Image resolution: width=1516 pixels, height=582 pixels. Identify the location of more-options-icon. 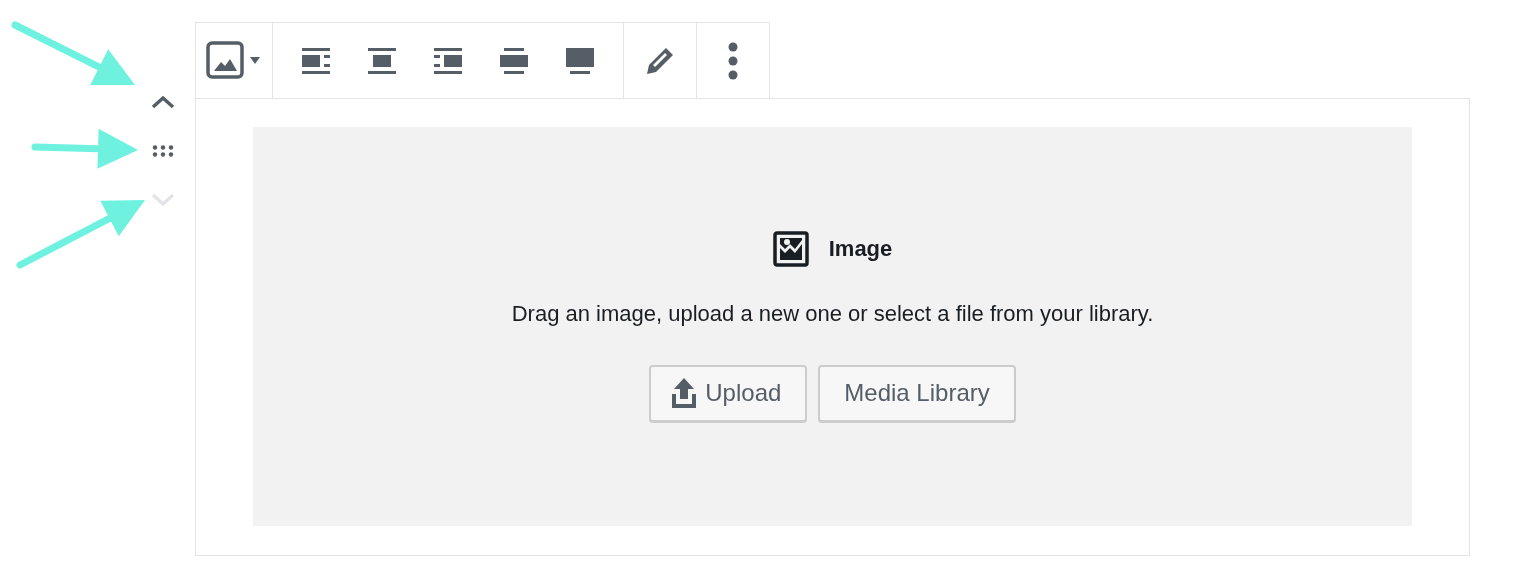
(733, 60).